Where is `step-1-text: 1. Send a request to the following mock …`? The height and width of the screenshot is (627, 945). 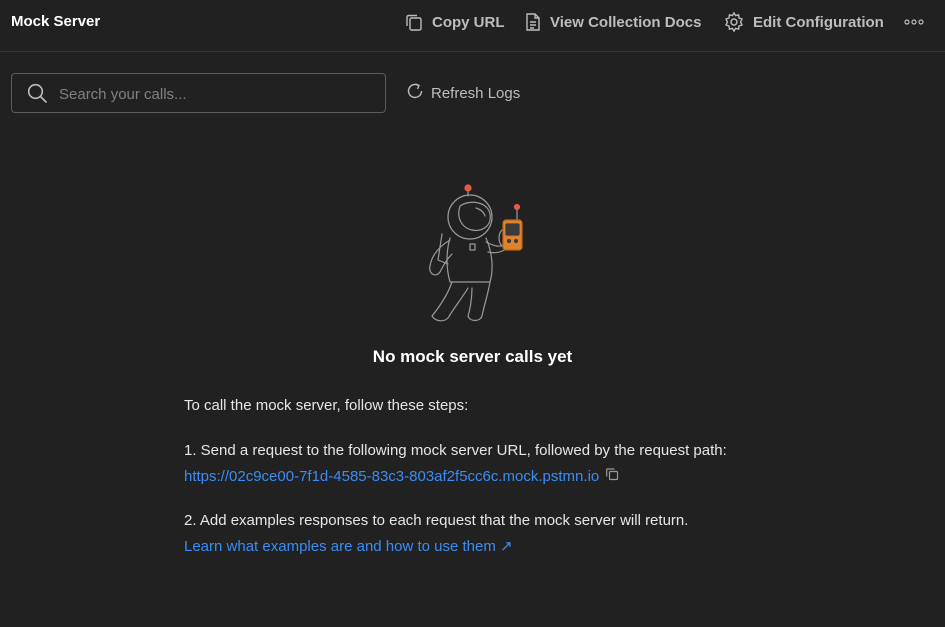
step-1-text: 1. Send a request to the following mock … is located at coordinates (455, 450).